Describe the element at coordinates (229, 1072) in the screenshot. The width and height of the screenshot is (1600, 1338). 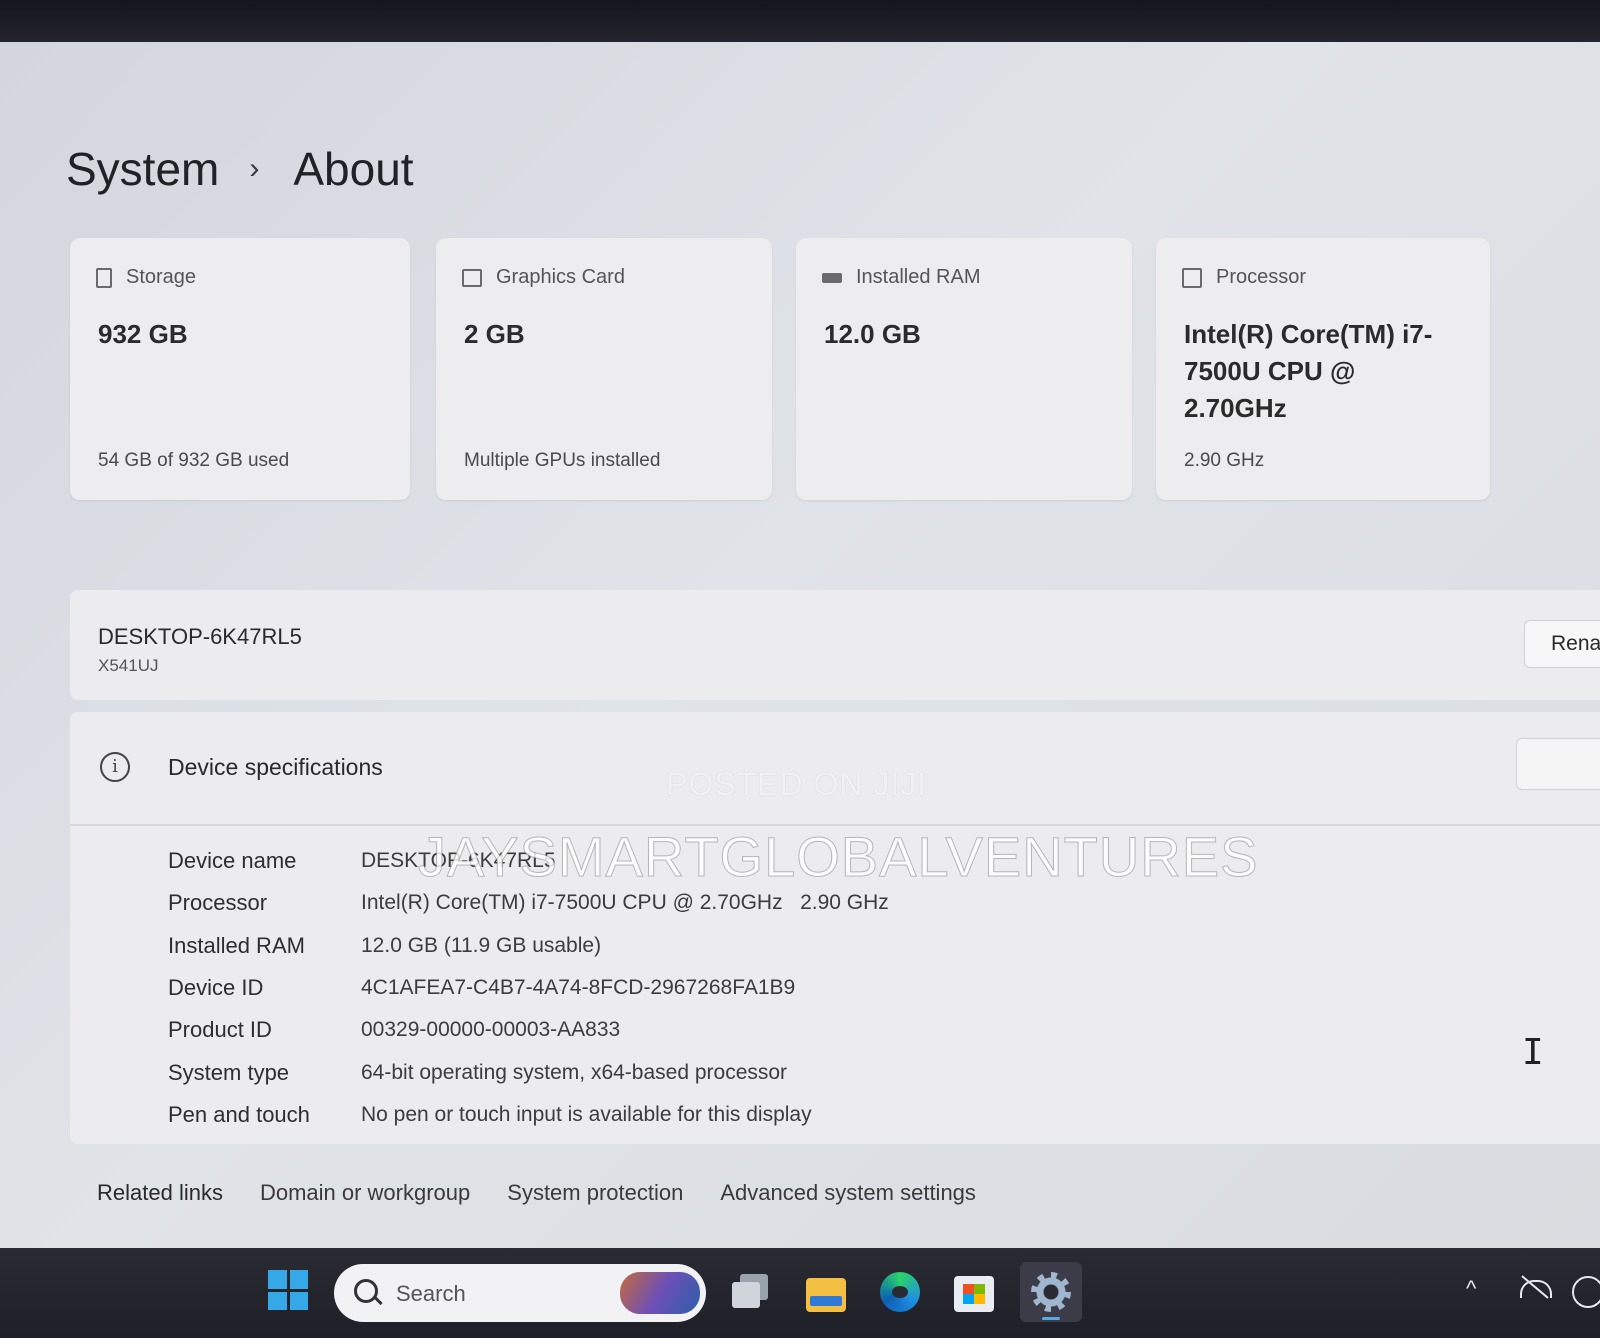
I see `spec-key: System type` at that location.